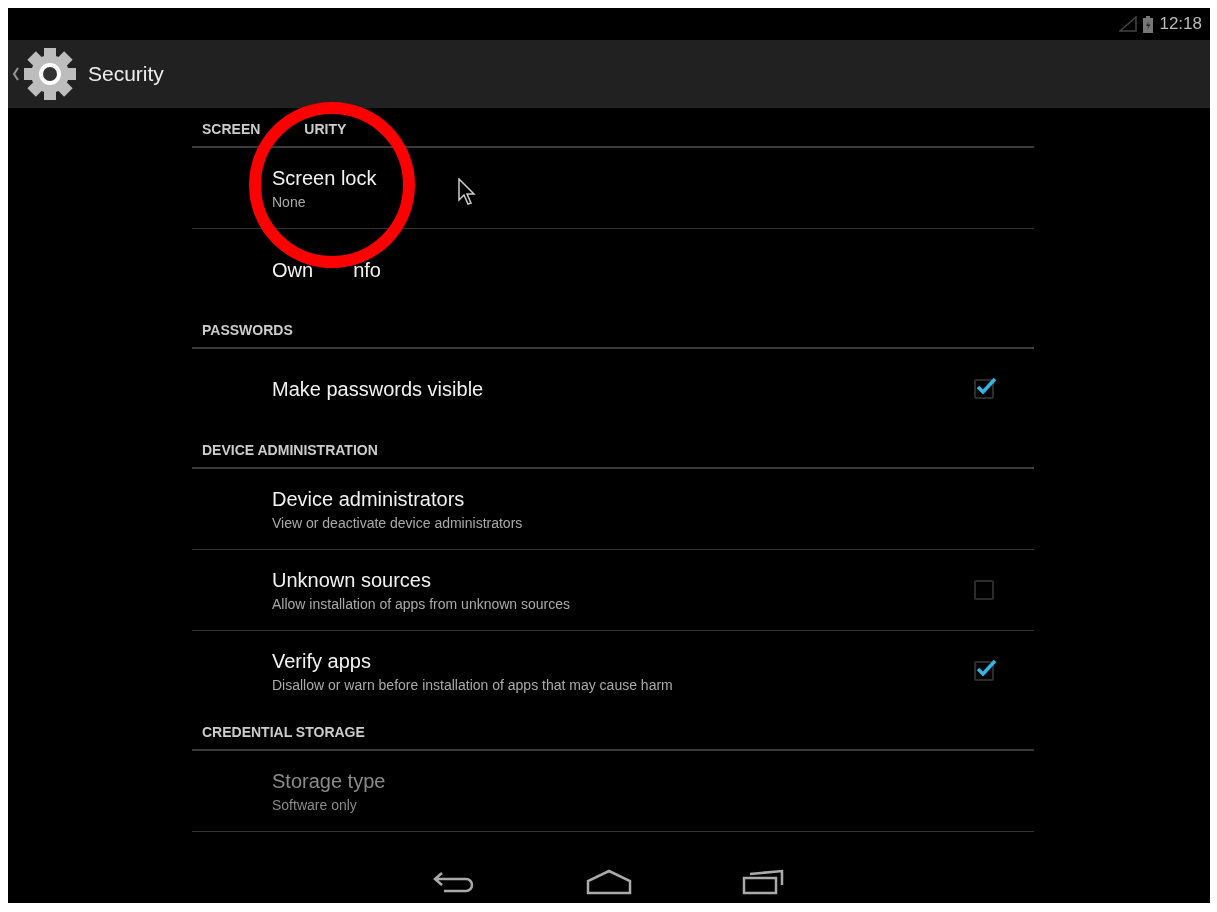 Image resolution: width=1217 pixels, height=912 pixels. Describe the element at coordinates (231, 129) in the screenshot. I see `section-header: SCREEN` at that location.